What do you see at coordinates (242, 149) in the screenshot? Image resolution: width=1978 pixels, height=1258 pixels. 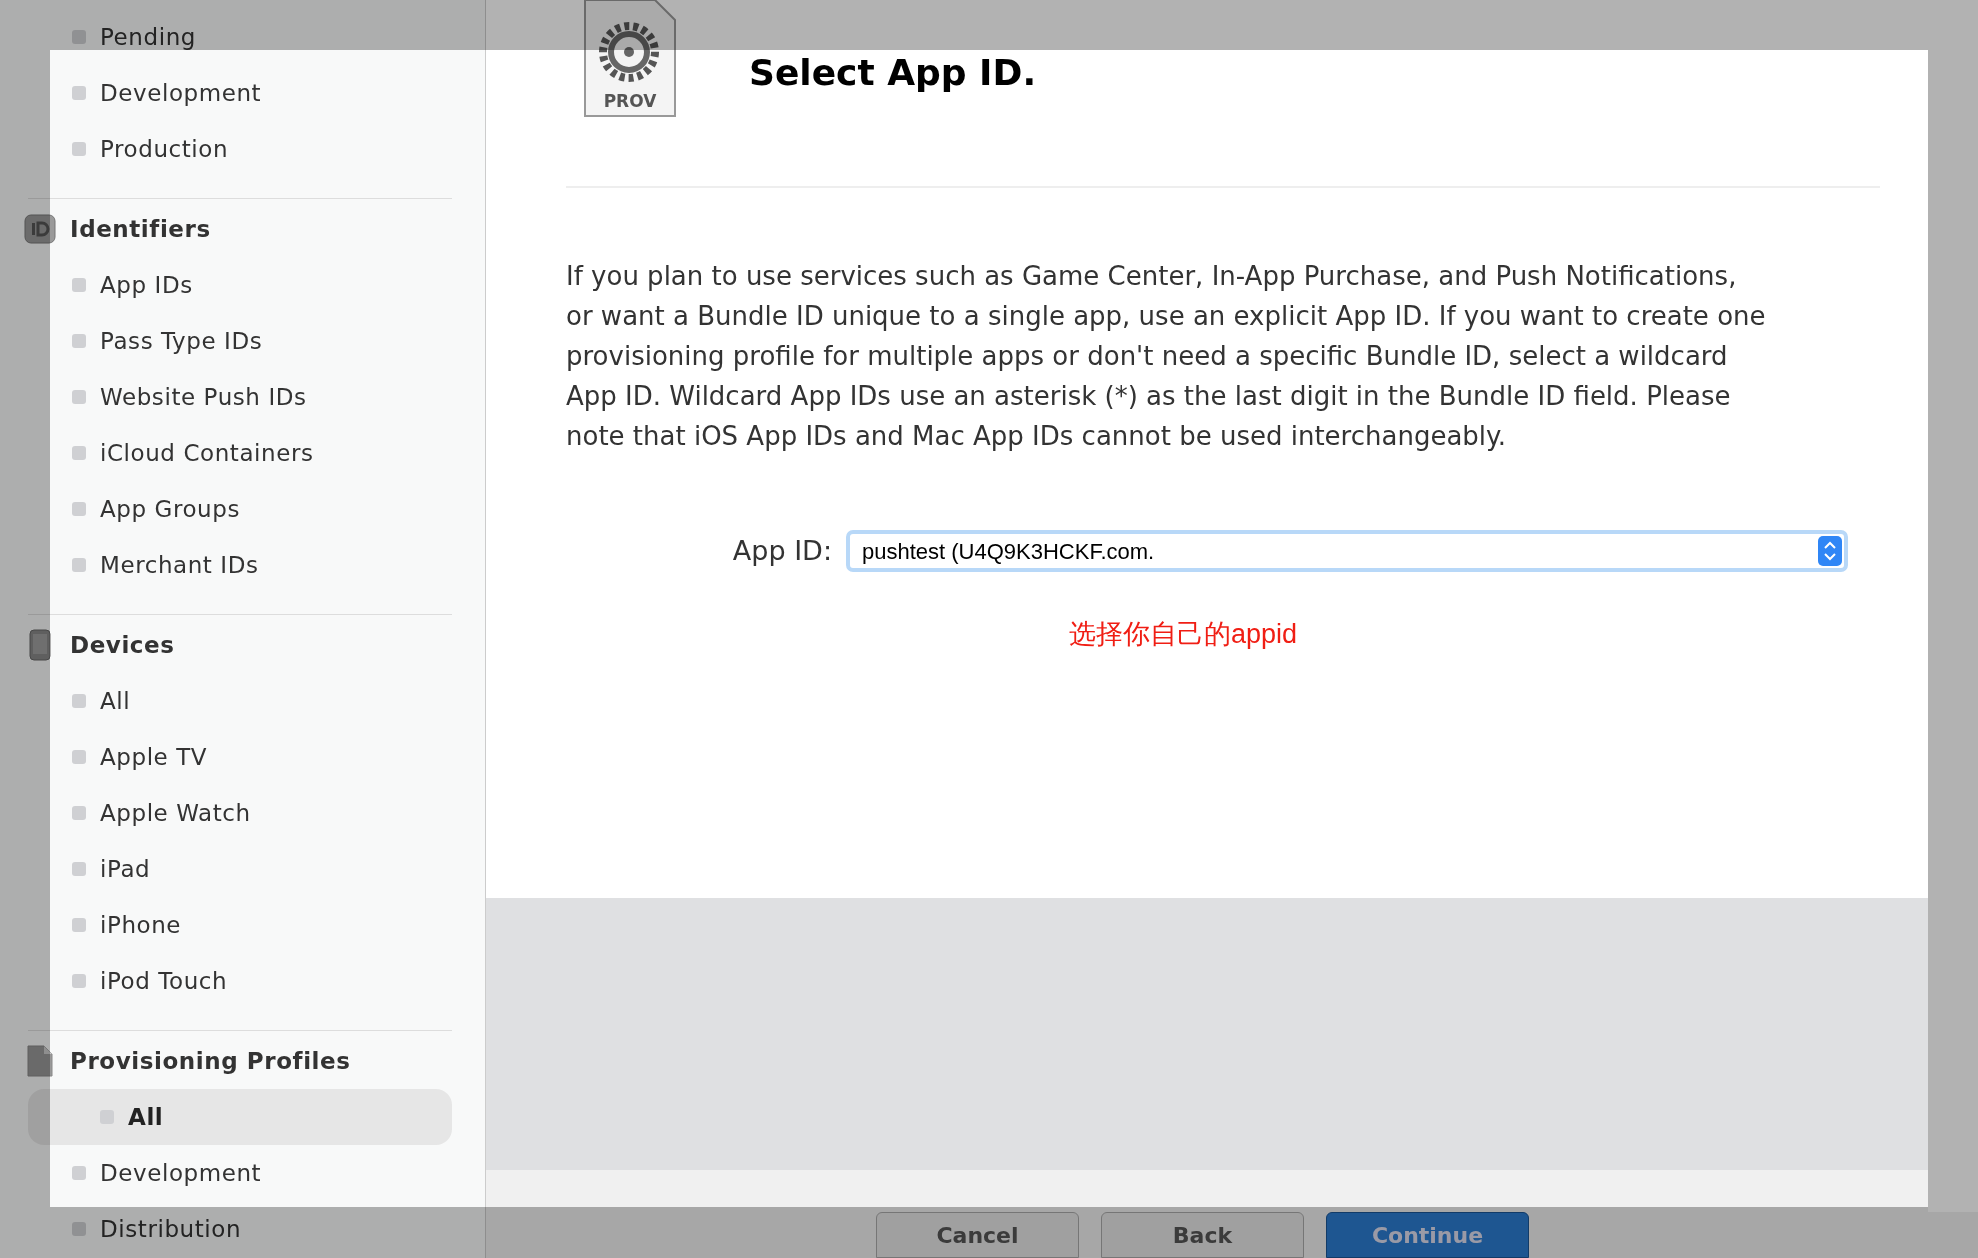 I see `sidebar-item: Production` at bounding box center [242, 149].